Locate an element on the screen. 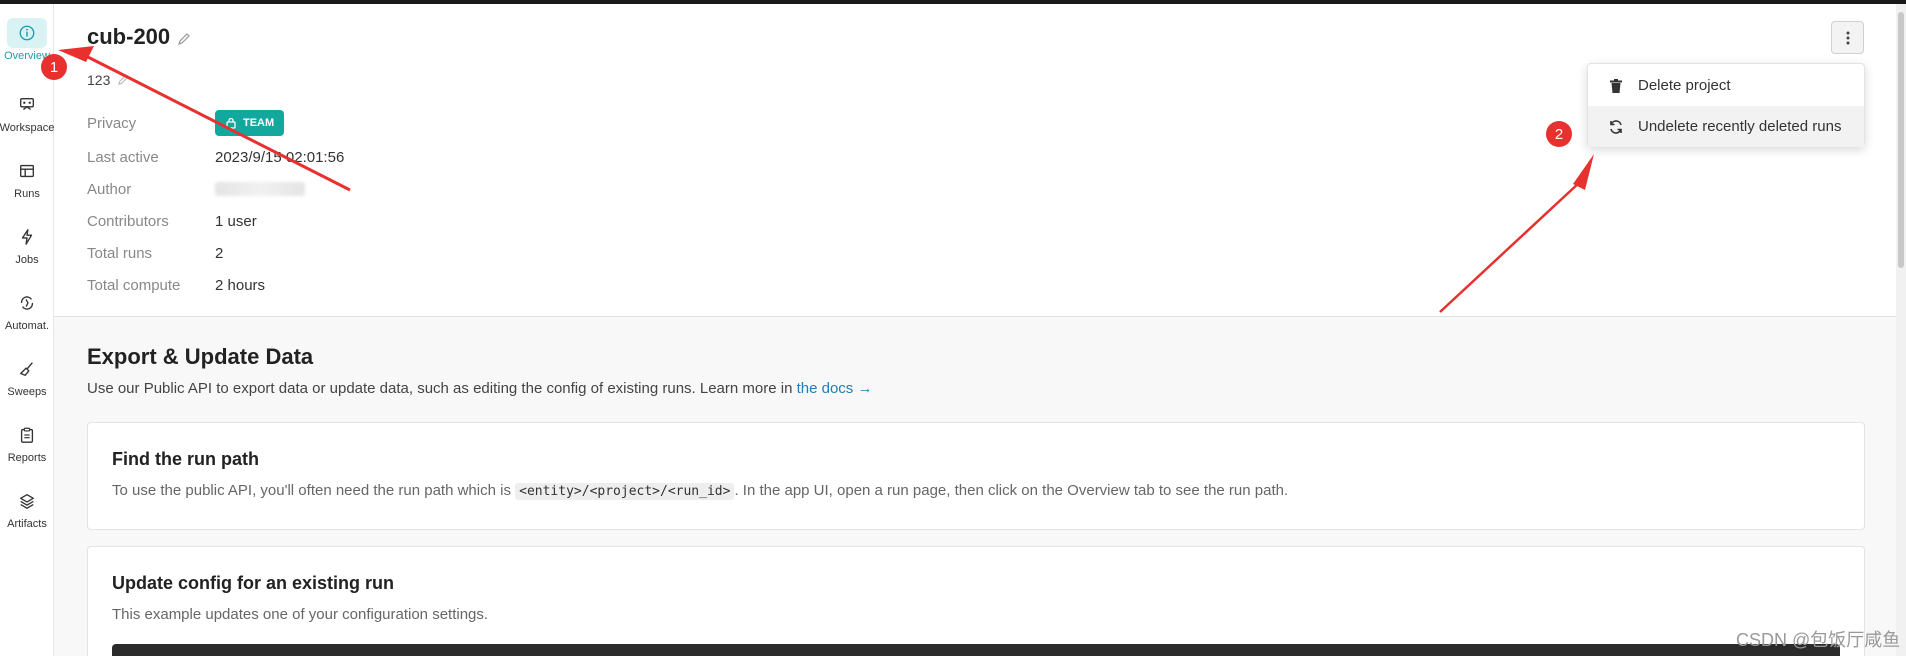 This screenshot has height=656, width=1906. lock-icon is located at coordinates (231, 123).